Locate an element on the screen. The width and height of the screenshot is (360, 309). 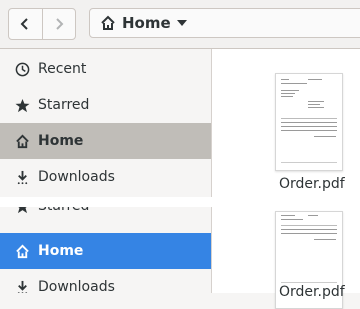
sidebar-item-label: Recent is located at coordinates (62, 69).